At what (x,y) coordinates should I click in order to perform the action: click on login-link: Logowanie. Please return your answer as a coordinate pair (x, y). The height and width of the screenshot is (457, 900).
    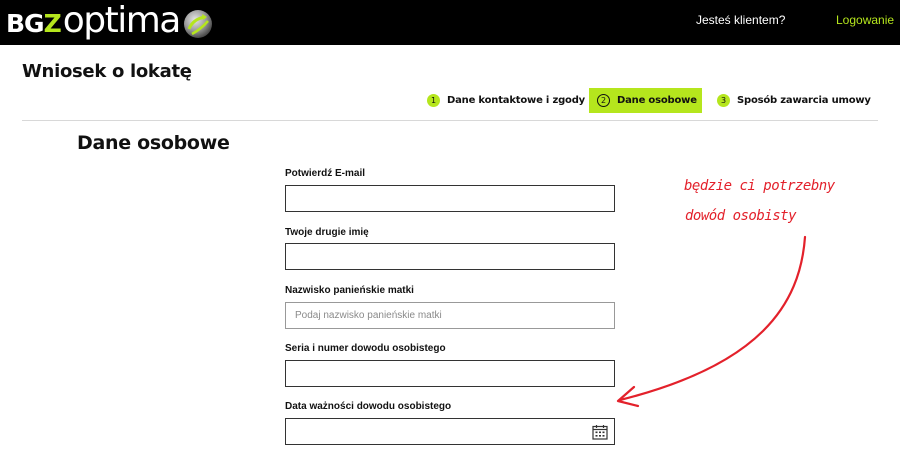
    Looking at the image, I should click on (865, 20).